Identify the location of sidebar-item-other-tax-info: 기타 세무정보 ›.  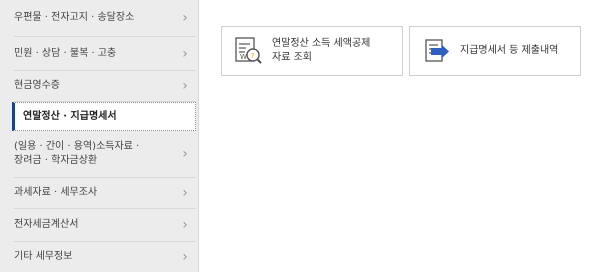
(105, 257).